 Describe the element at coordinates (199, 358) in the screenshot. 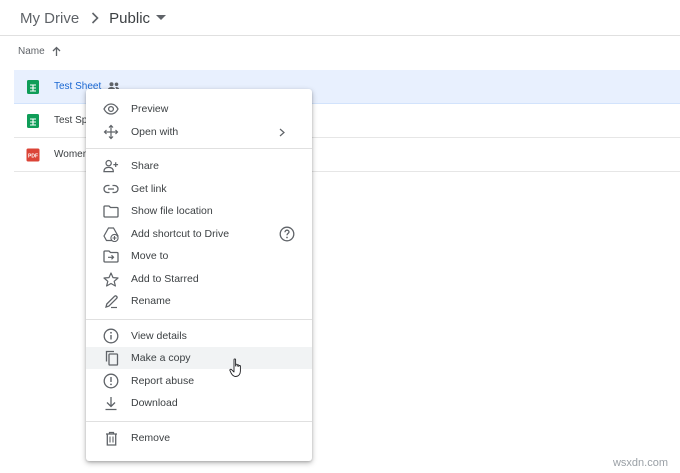

I see `menu-item-make-a-copy: Make a copy` at that location.